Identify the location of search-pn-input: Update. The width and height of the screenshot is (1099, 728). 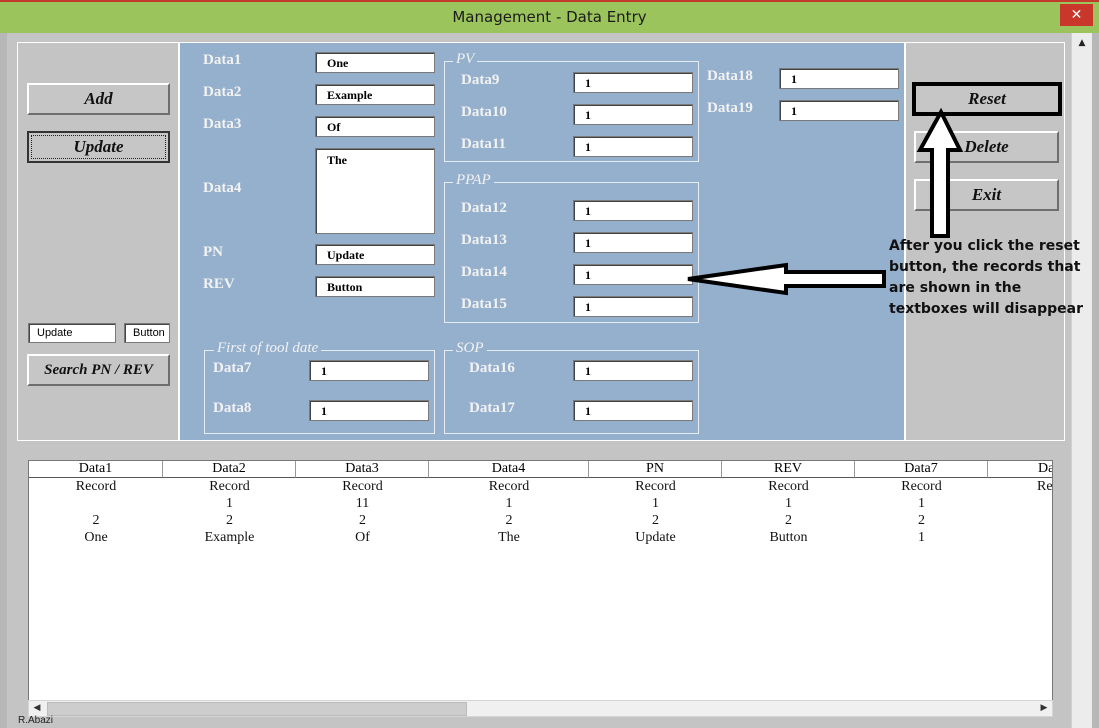
(72, 333).